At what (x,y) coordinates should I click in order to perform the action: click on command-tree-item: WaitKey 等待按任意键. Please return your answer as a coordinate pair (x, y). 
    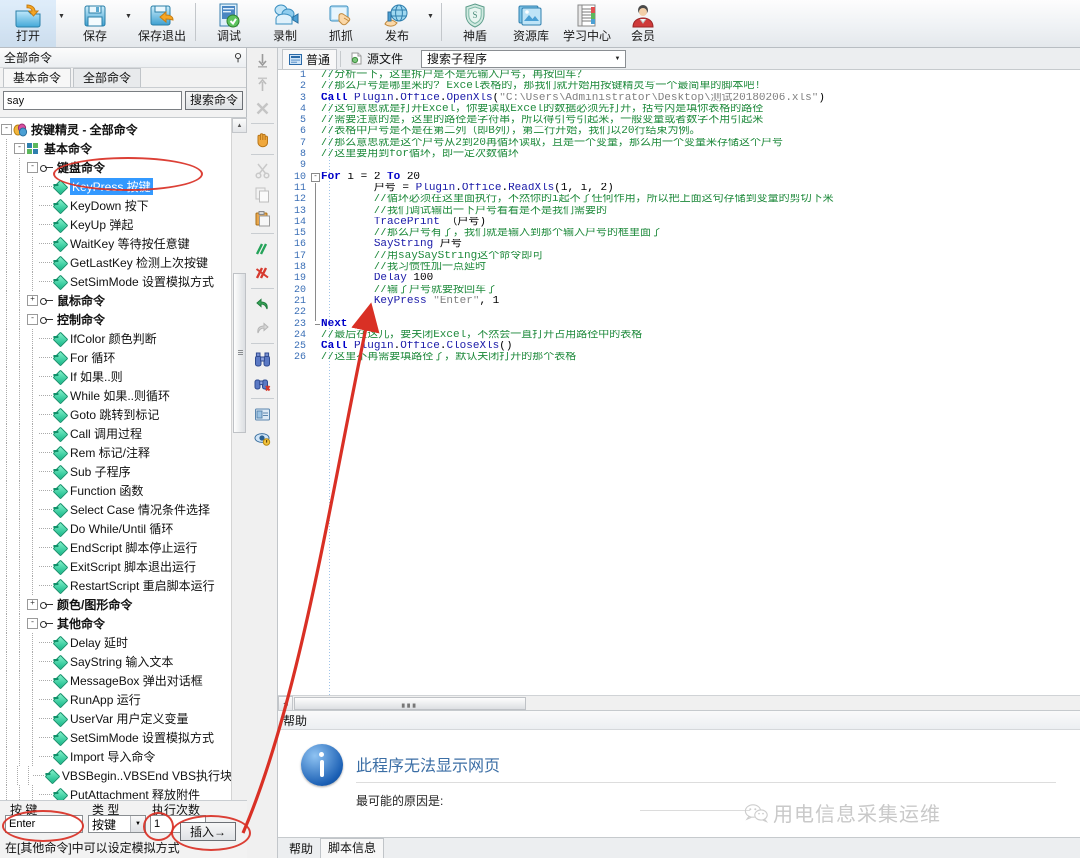
    Looking at the image, I should click on (116, 243).